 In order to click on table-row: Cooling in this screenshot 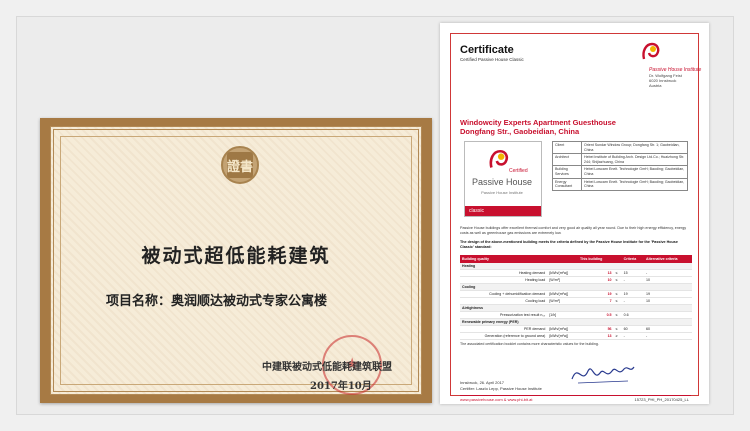, I will do `click(576, 287)`.